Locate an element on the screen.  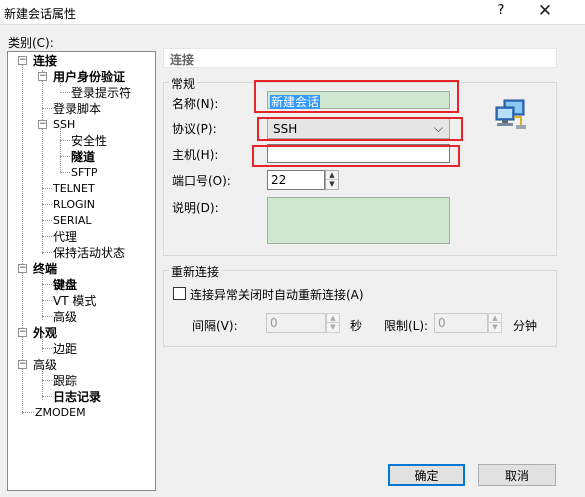
tree-item-login-script: 登录脚本 is located at coordinates (77, 109).